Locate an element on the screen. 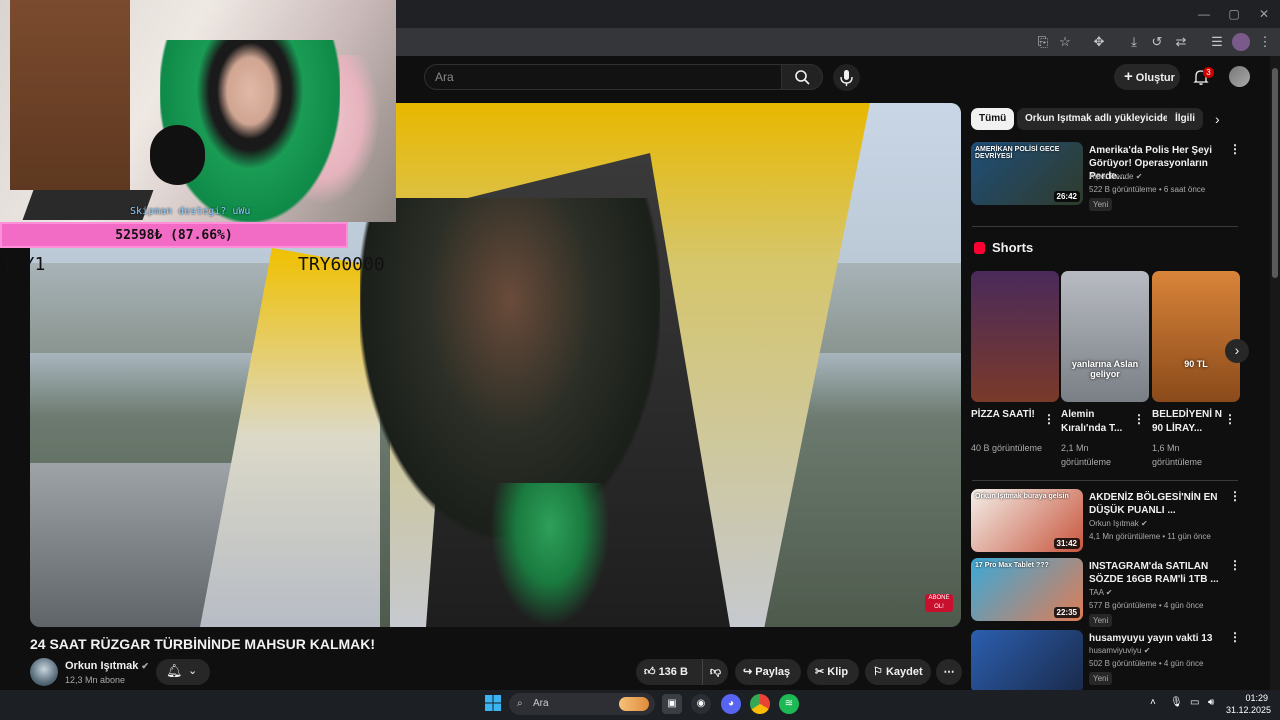  video-thumbnail is located at coordinates (1027, 661).